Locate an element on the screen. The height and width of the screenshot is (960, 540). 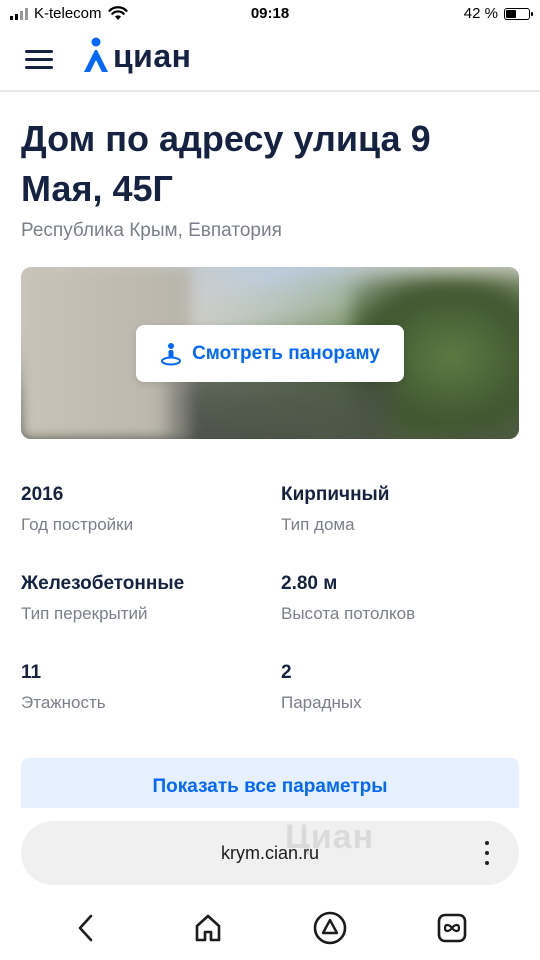
battery-percent: 42 % is located at coordinates (480, 13).